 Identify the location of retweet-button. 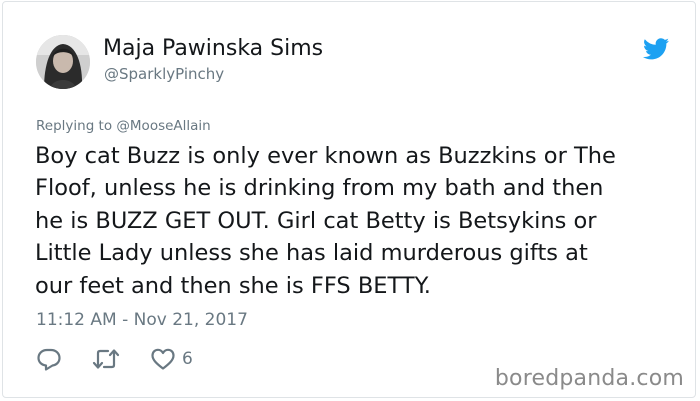
(106, 359).